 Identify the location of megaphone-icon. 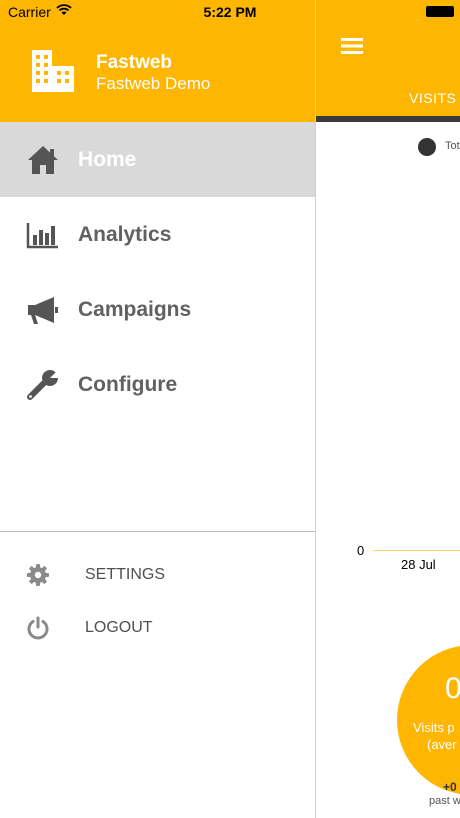
(43, 310).